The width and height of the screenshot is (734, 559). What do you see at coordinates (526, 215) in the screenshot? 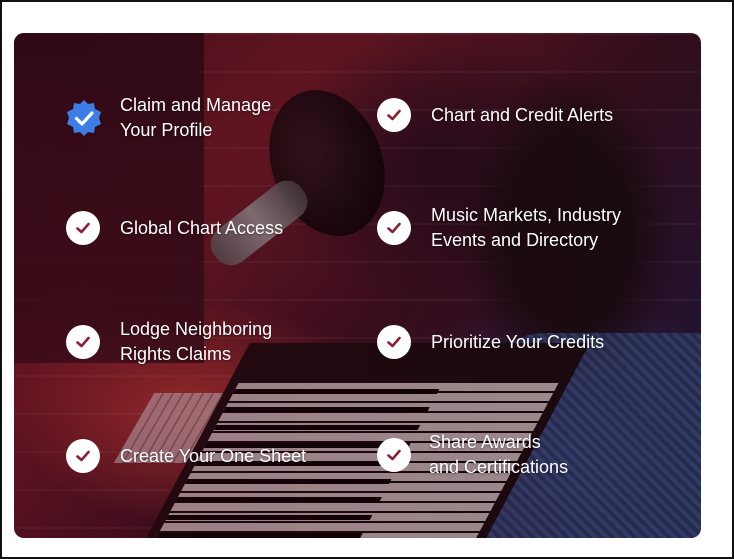
I see `feature-label-line1: Music Markets, Industry` at bounding box center [526, 215].